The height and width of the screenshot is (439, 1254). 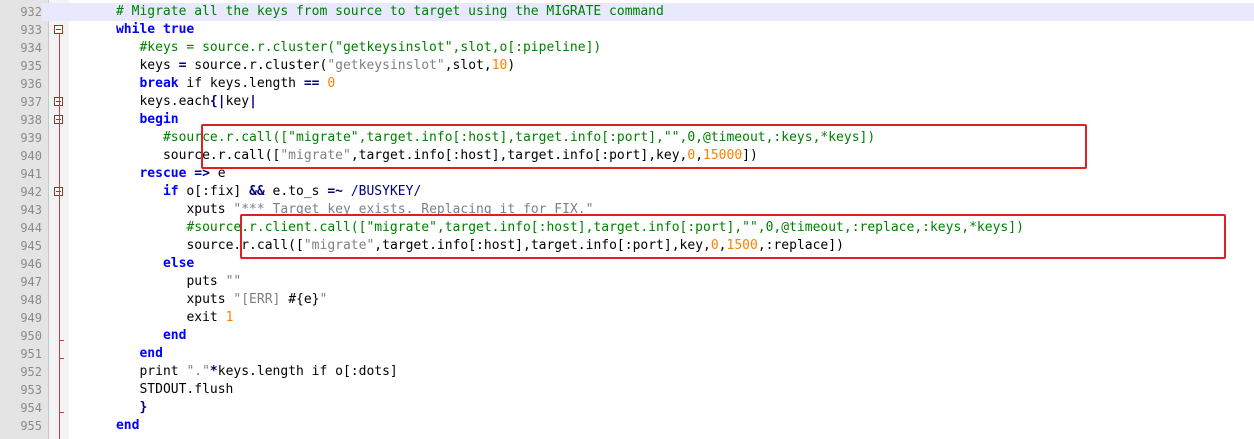 What do you see at coordinates (257, 65) in the screenshot?
I see `code-token: source.r.cluster(` at bounding box center [257, 65].